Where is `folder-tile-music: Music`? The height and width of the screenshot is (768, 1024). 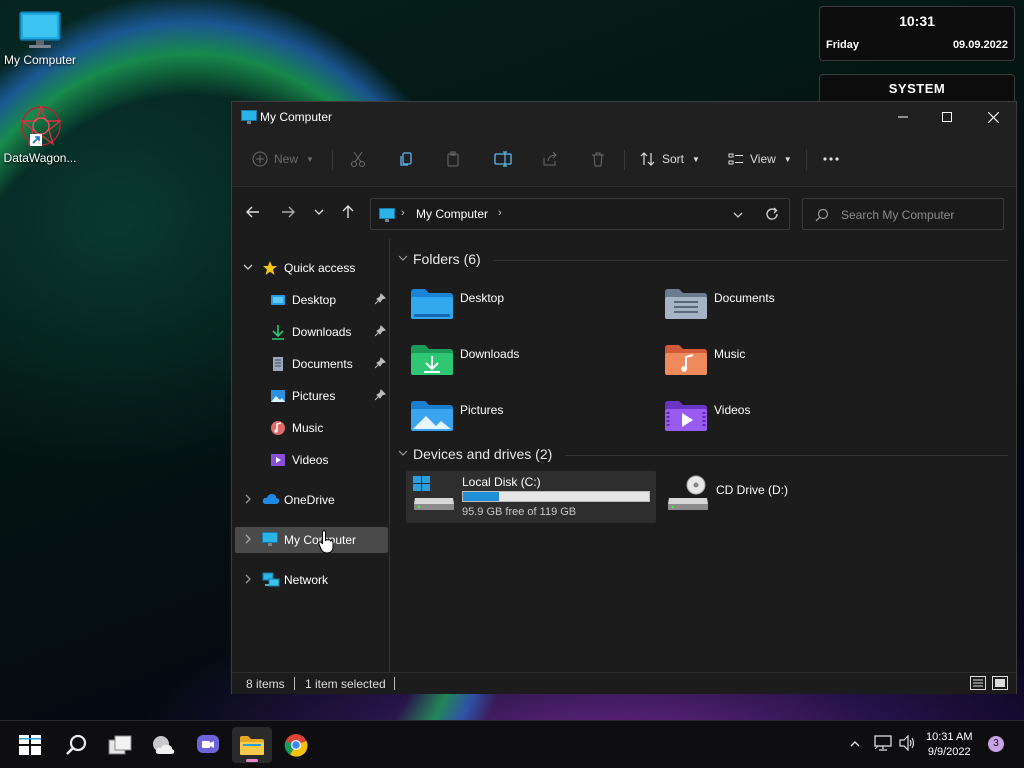 folder-tile-music: Music is located at coordinates (777, 362).